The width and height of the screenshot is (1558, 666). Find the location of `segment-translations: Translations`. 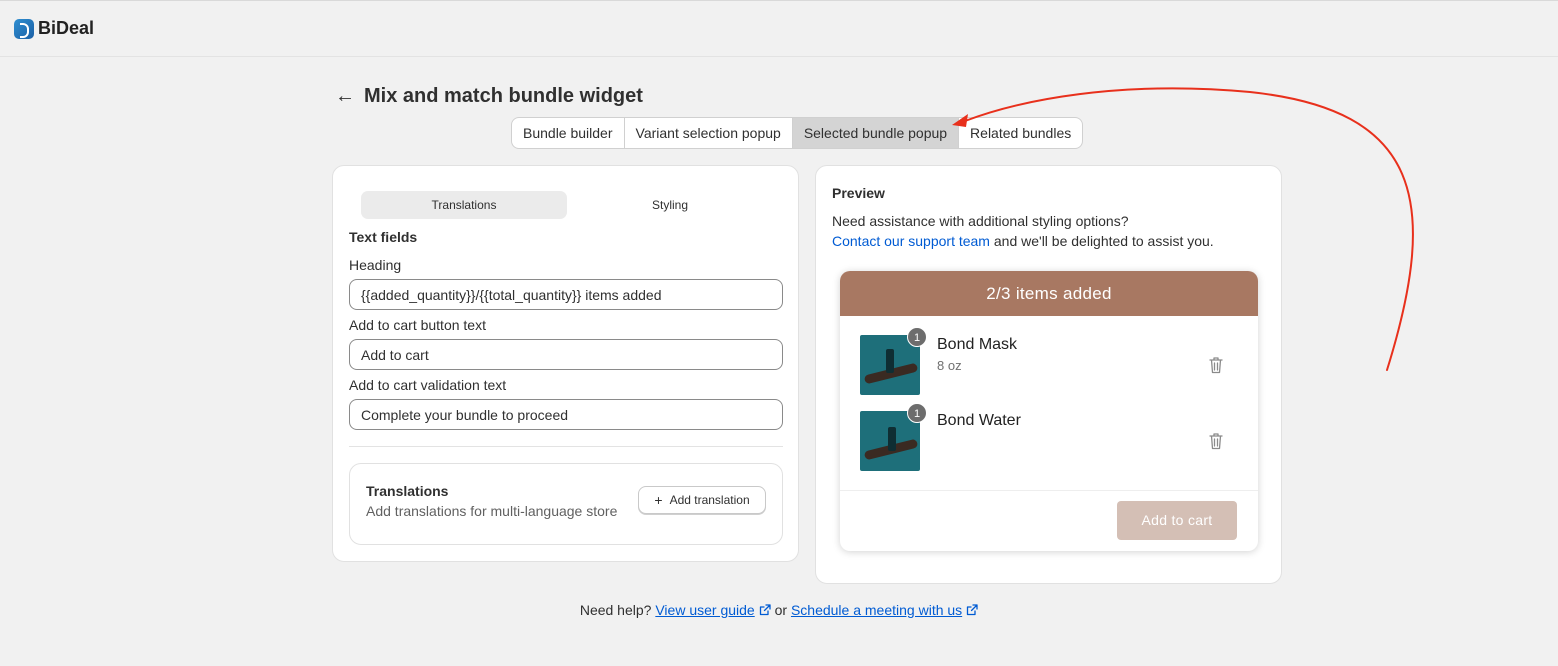

segment-translations: Translations is located at coordinates (464, 205).